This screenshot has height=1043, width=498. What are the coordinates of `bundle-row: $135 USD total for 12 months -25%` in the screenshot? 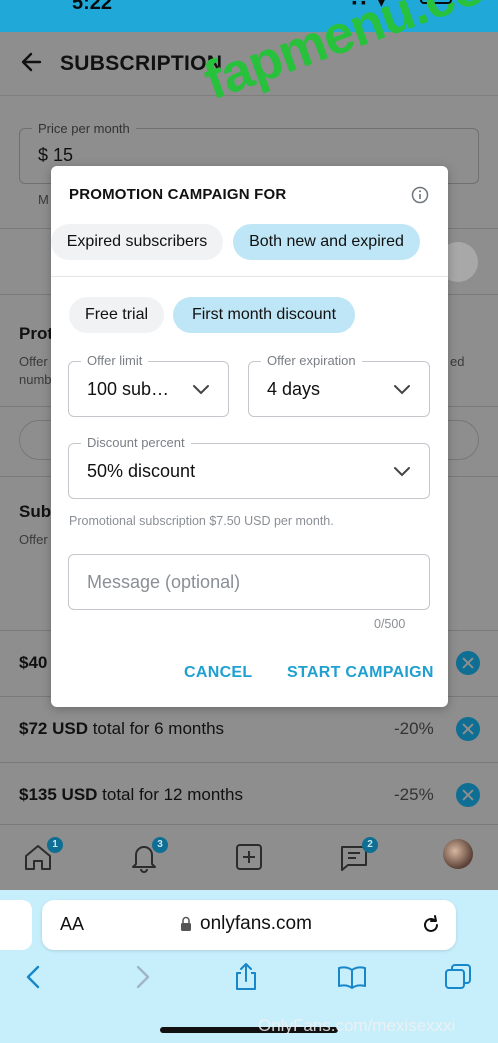 It's located at (249, 795).